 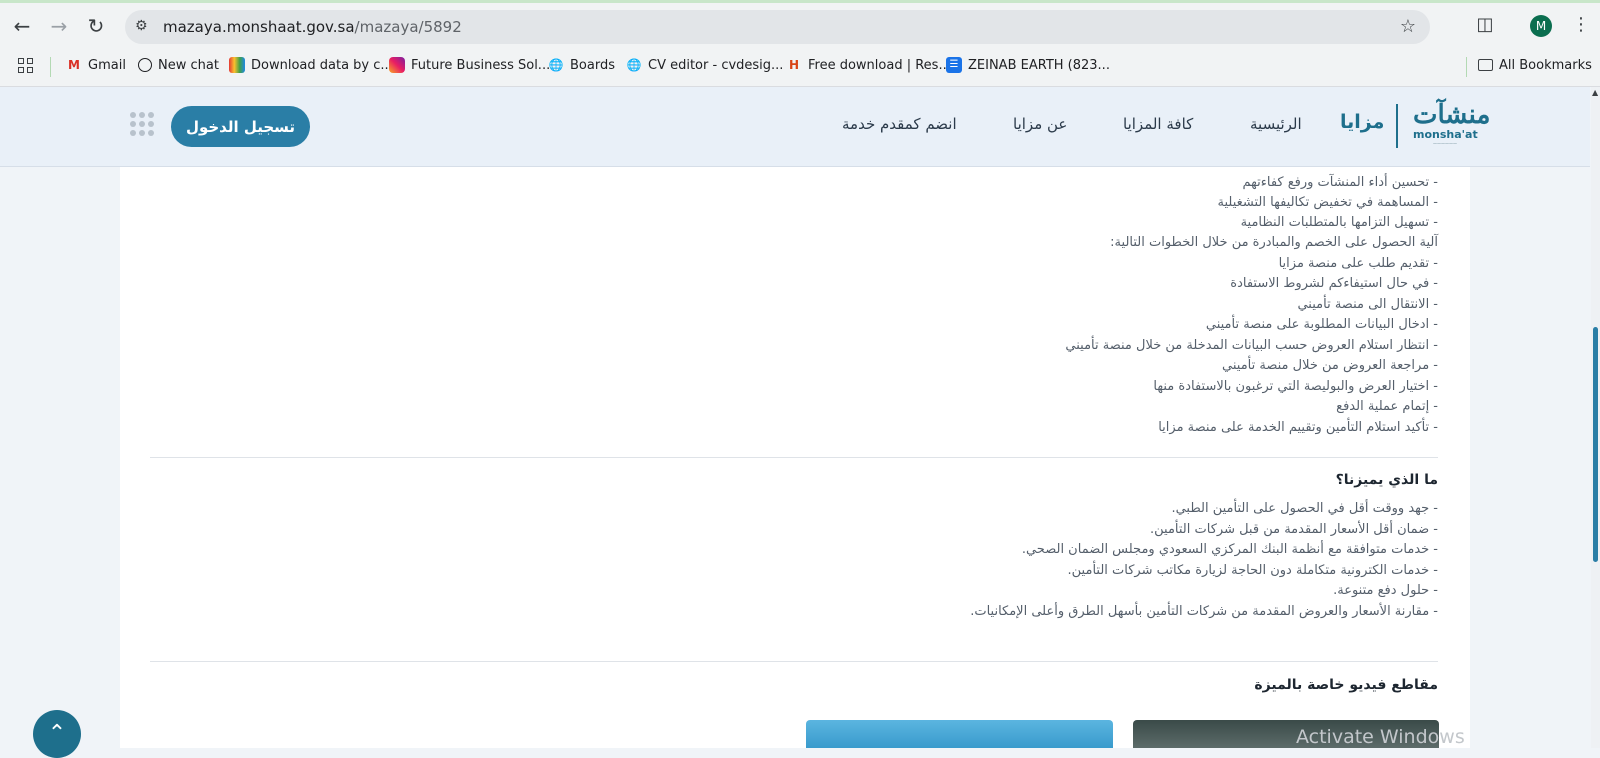 I want to click on list-item: - تقديم طلب على منصة مزايا, so click(x=1358, y=263).